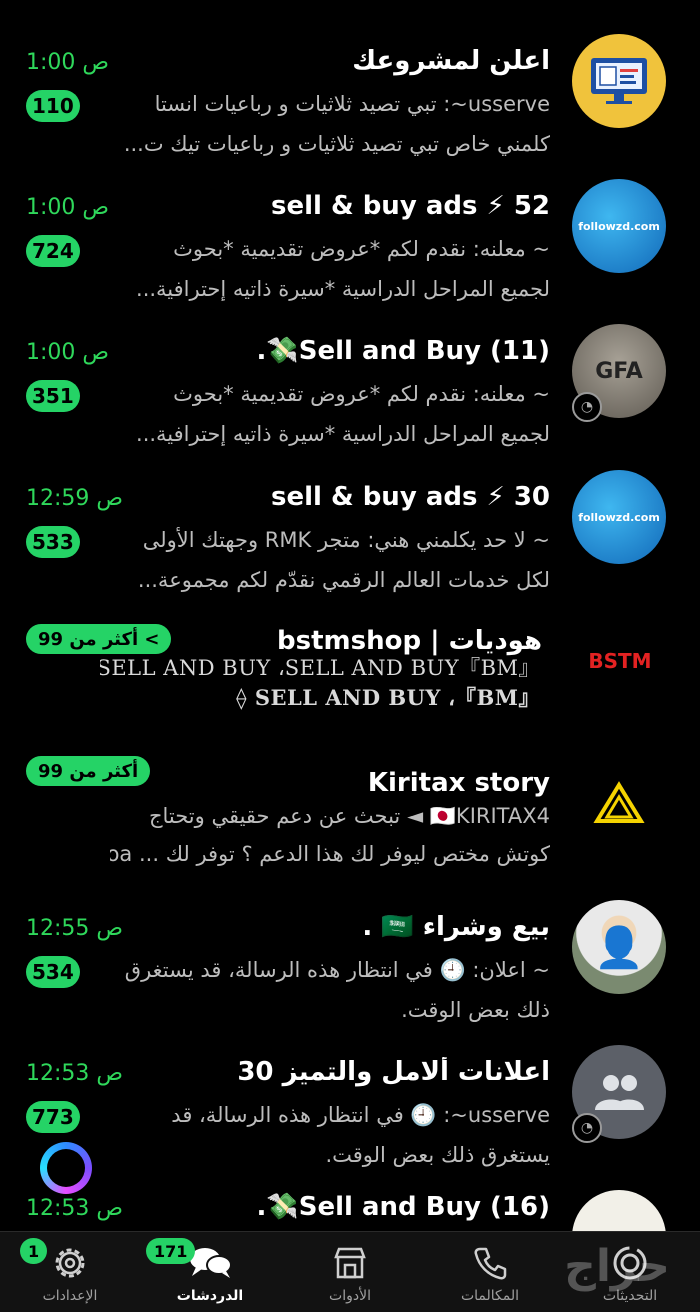 The width and height of the screenshot is (700, 1312). I want to click on tab-badge: 171, so click(171, 1251).